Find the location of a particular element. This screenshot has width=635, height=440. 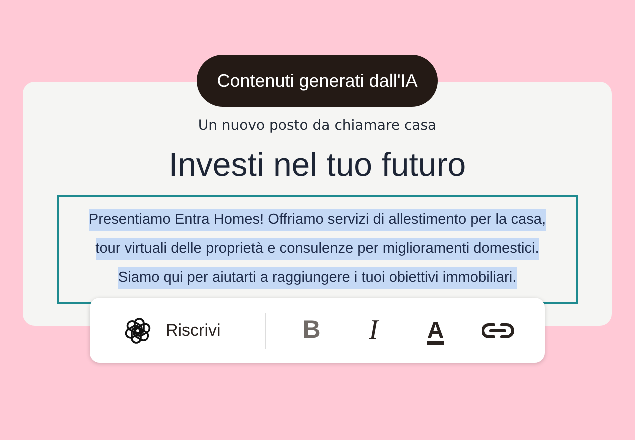

rewrite-button: Riscrivi is located at coordinates (172, 330).